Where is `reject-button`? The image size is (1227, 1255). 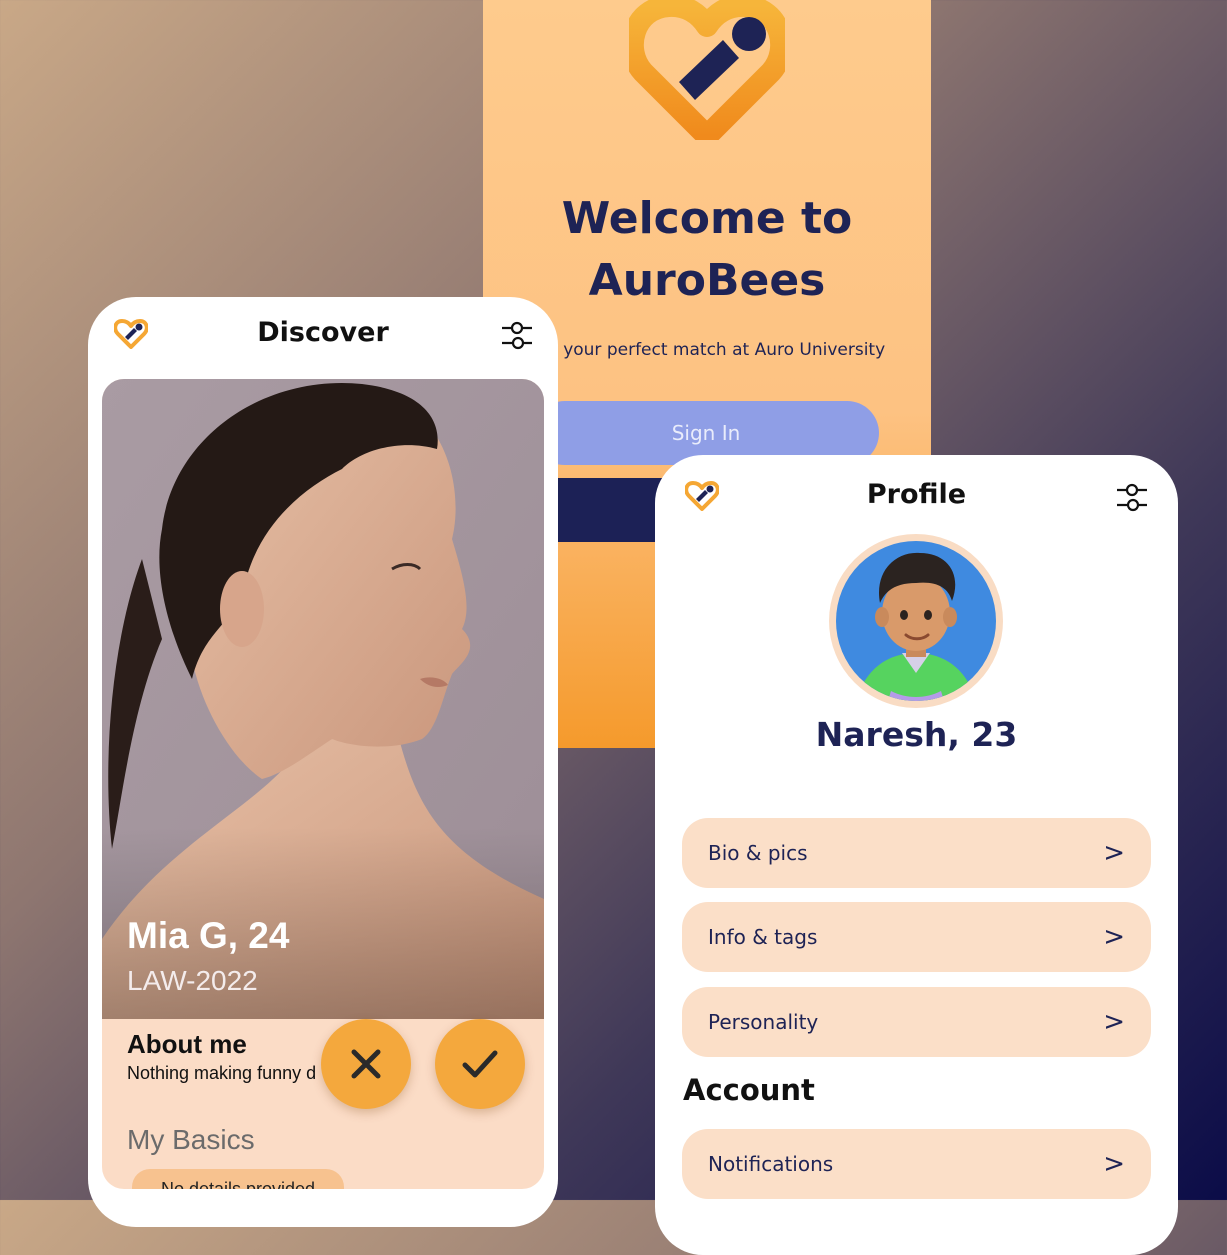 reject-button is located at coordinates (366, 1064).